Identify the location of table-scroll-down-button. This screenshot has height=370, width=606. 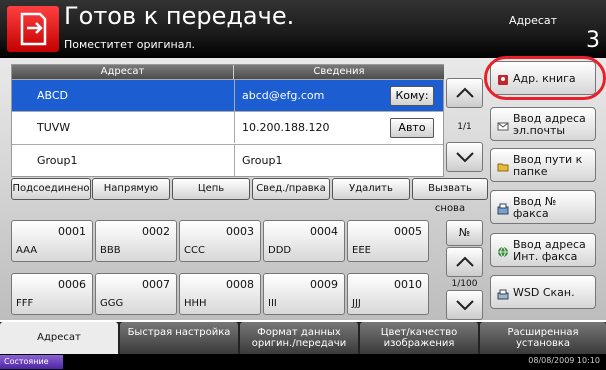
(464, 157).